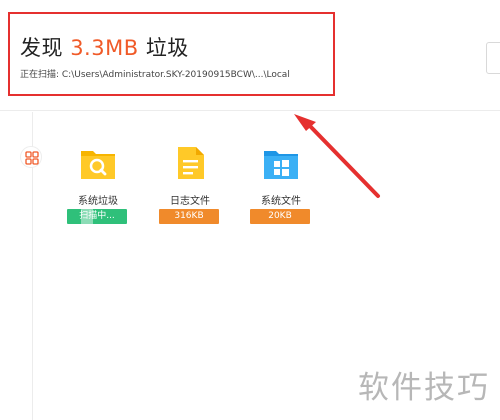  What do you see at coordinates (343, 160) in the screenshot?
I see `annotation-arrow-shaft` at bounding box center [343, 160].